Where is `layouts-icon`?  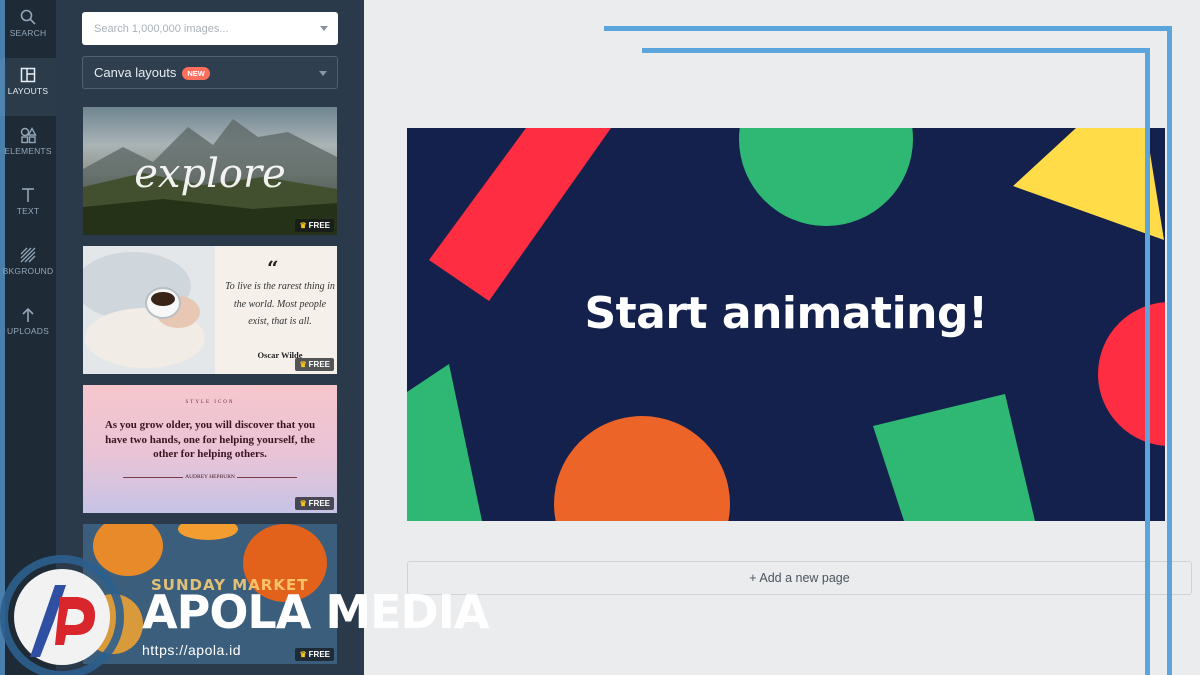
layouts-icon is located at coordinates (28, 75).